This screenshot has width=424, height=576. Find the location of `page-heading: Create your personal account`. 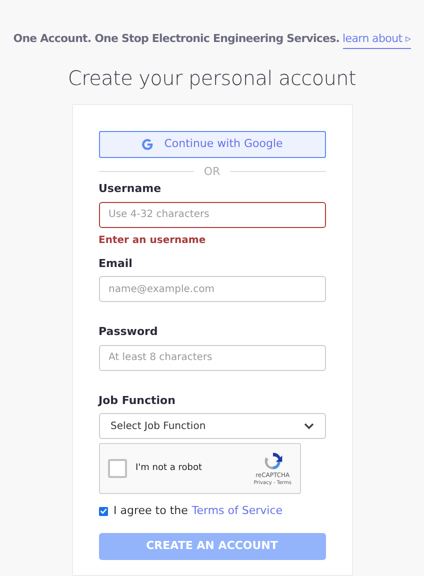

page-heading: Create your personal account is located at coordinates (212, 78).